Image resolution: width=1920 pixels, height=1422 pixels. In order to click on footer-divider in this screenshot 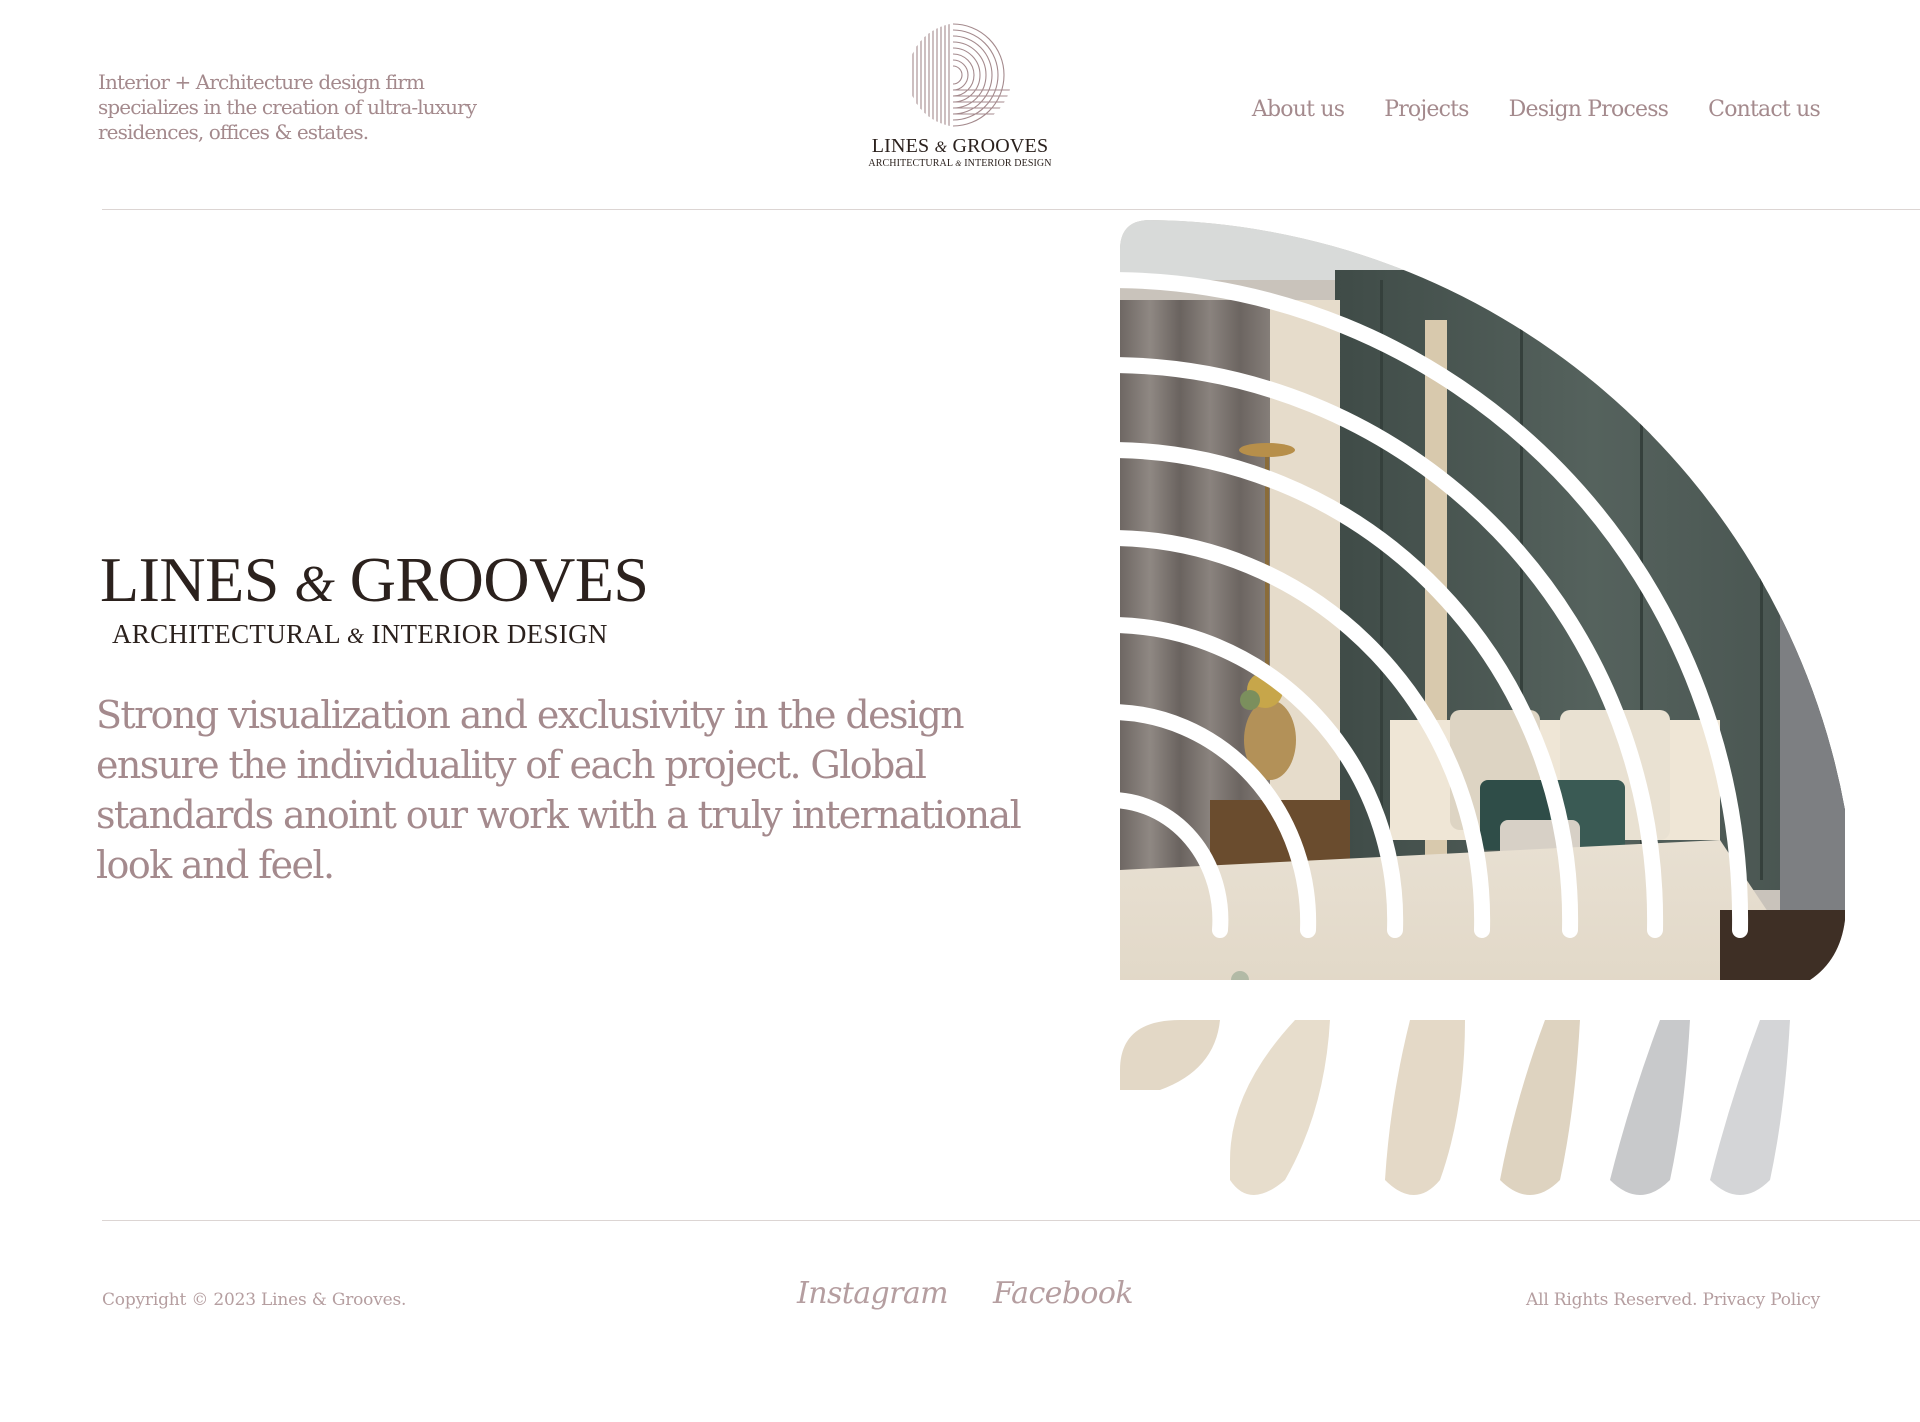, I will do `click(1011, 1220)`.